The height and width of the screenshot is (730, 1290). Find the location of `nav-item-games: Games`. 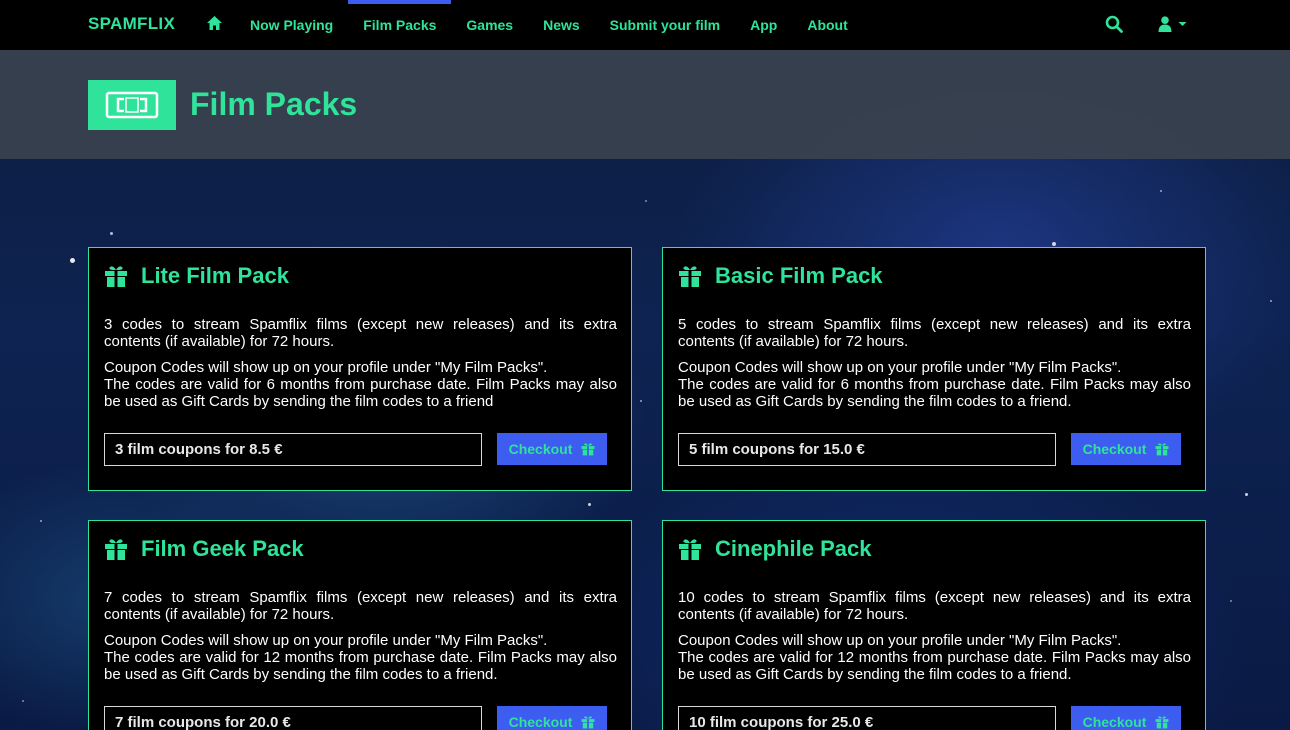

nav-item-games: Games is located at coordinates (489, 25).